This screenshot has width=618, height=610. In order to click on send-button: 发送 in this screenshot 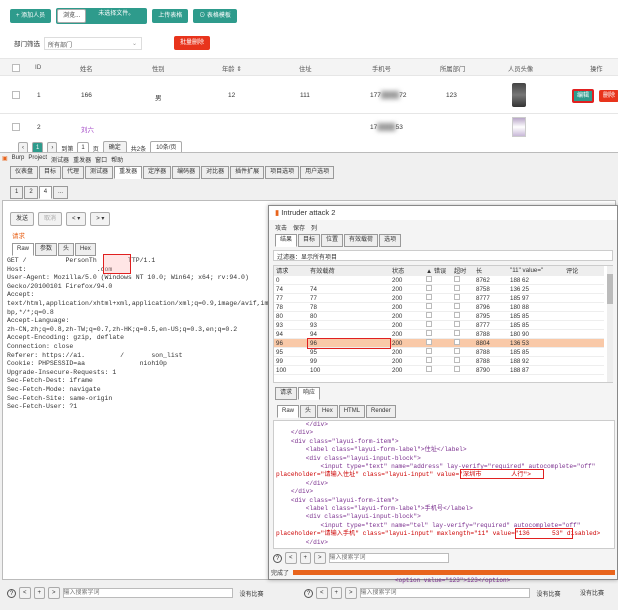, I will do `click(22, 219)`.